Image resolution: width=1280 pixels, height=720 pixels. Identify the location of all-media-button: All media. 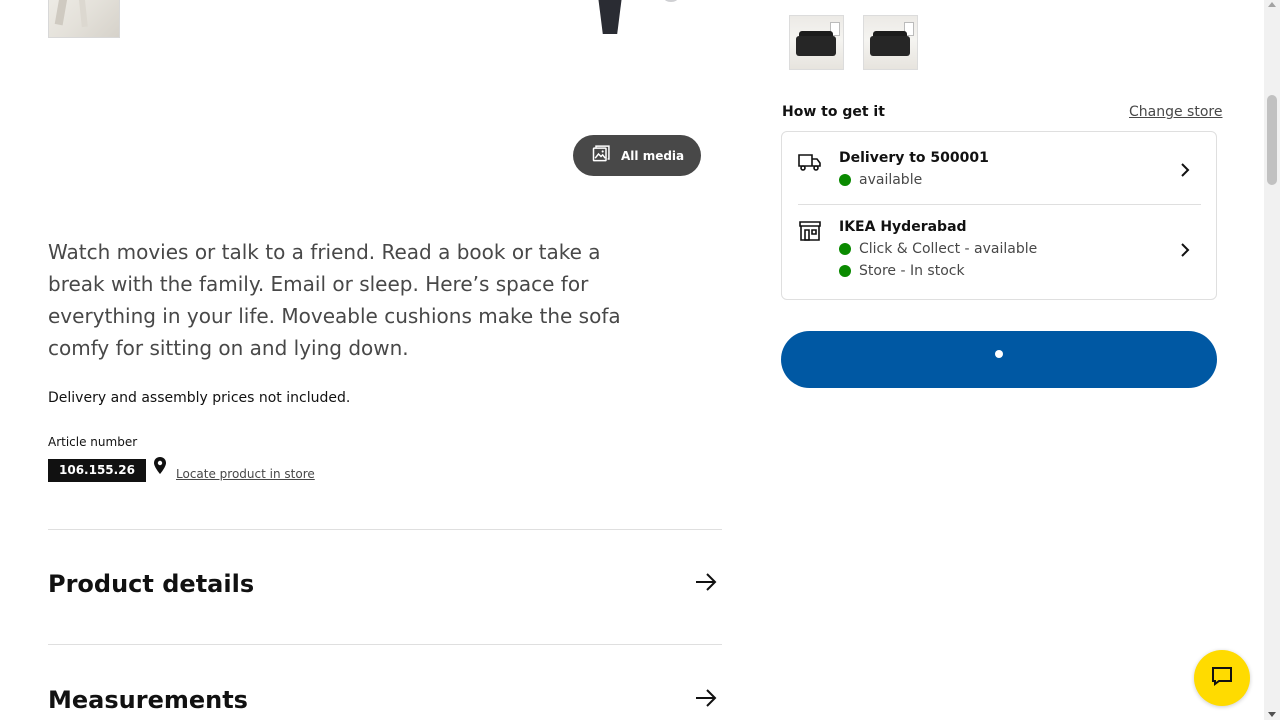
(637, 155).